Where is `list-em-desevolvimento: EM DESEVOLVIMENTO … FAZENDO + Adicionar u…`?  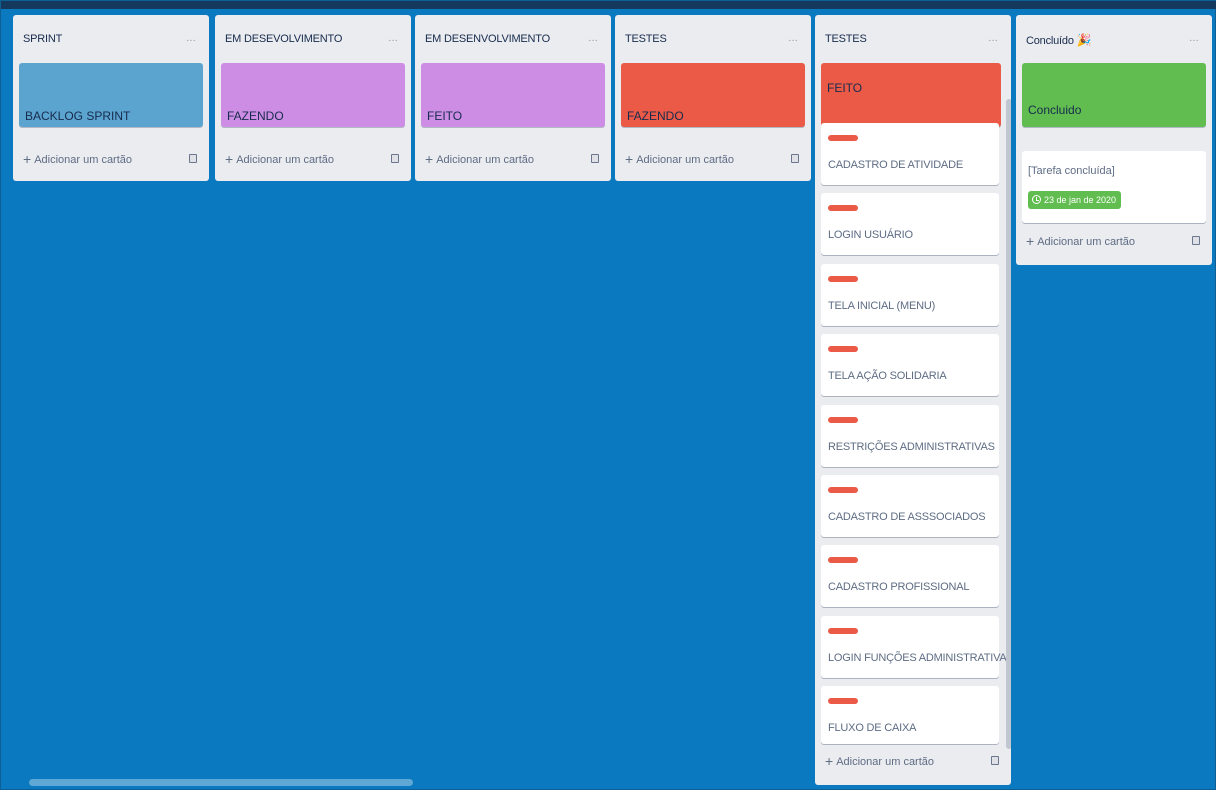
list-em-desevolvimento: EM DESEVOLVIMENTO … FAZENDO + Adicionar u… is located at coordinates (313, 98).